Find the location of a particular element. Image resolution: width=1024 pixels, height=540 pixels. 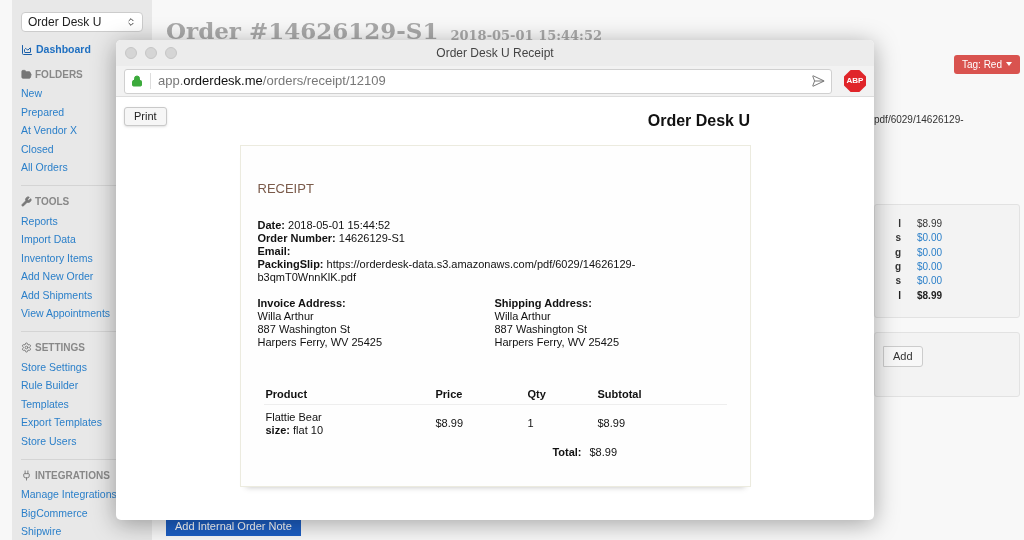

sidebar-link: Store Users is located at coordinates (49, 441).